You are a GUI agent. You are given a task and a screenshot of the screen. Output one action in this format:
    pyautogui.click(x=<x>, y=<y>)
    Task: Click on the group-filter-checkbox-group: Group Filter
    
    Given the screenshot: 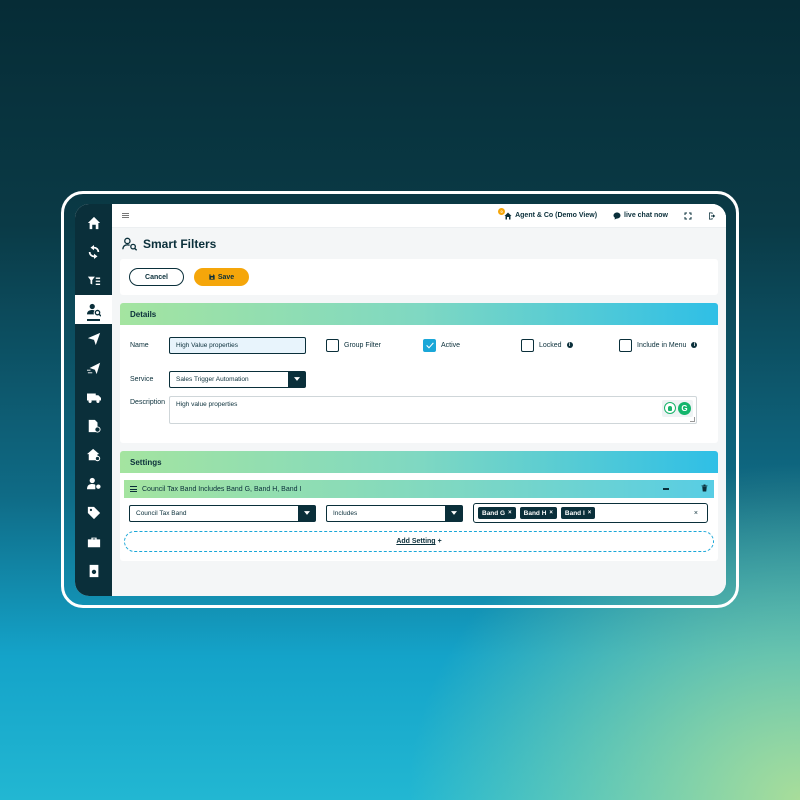 What is the action you would take?
    pyautogui.click(x=353, y=345)
    